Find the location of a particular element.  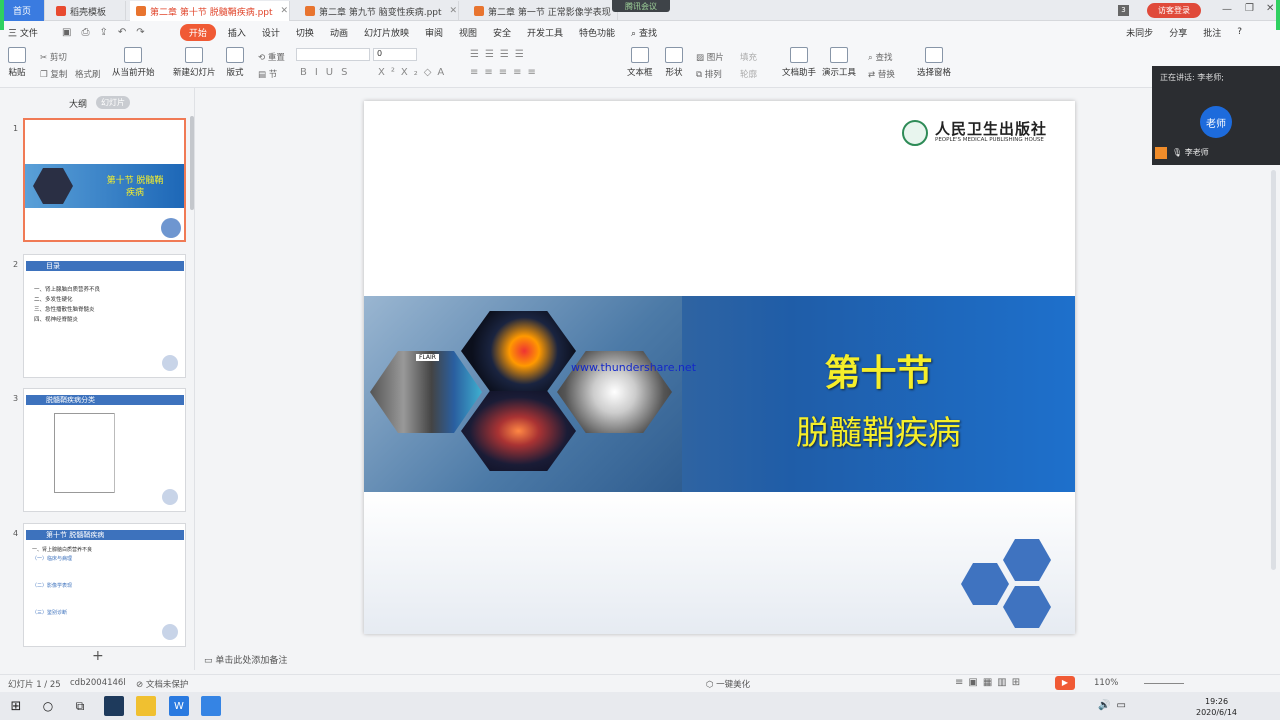

participant-name: 🎙 李老师 is located at coordinates (1190, 152).